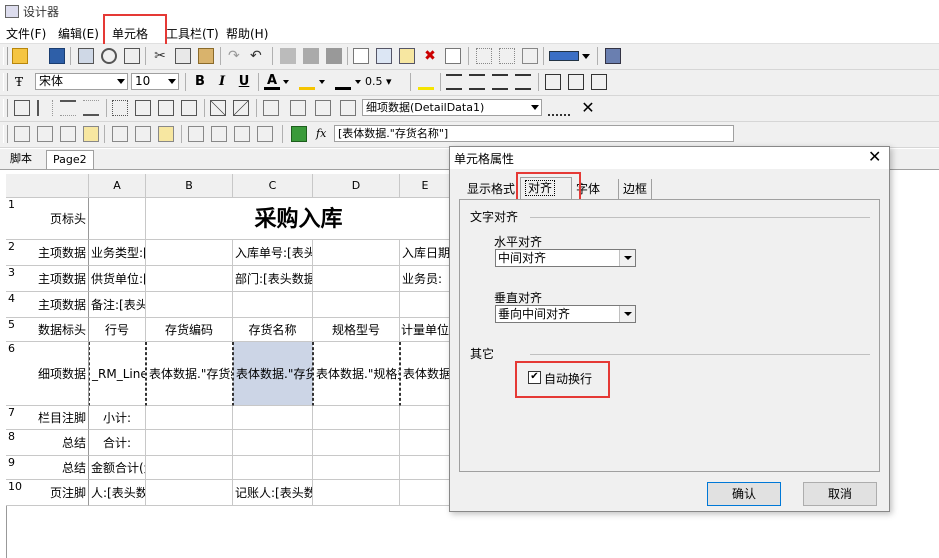  Describe the element at coordinates (599, 82) in the screenshot. I see `valign-bottom-icon` at that location.